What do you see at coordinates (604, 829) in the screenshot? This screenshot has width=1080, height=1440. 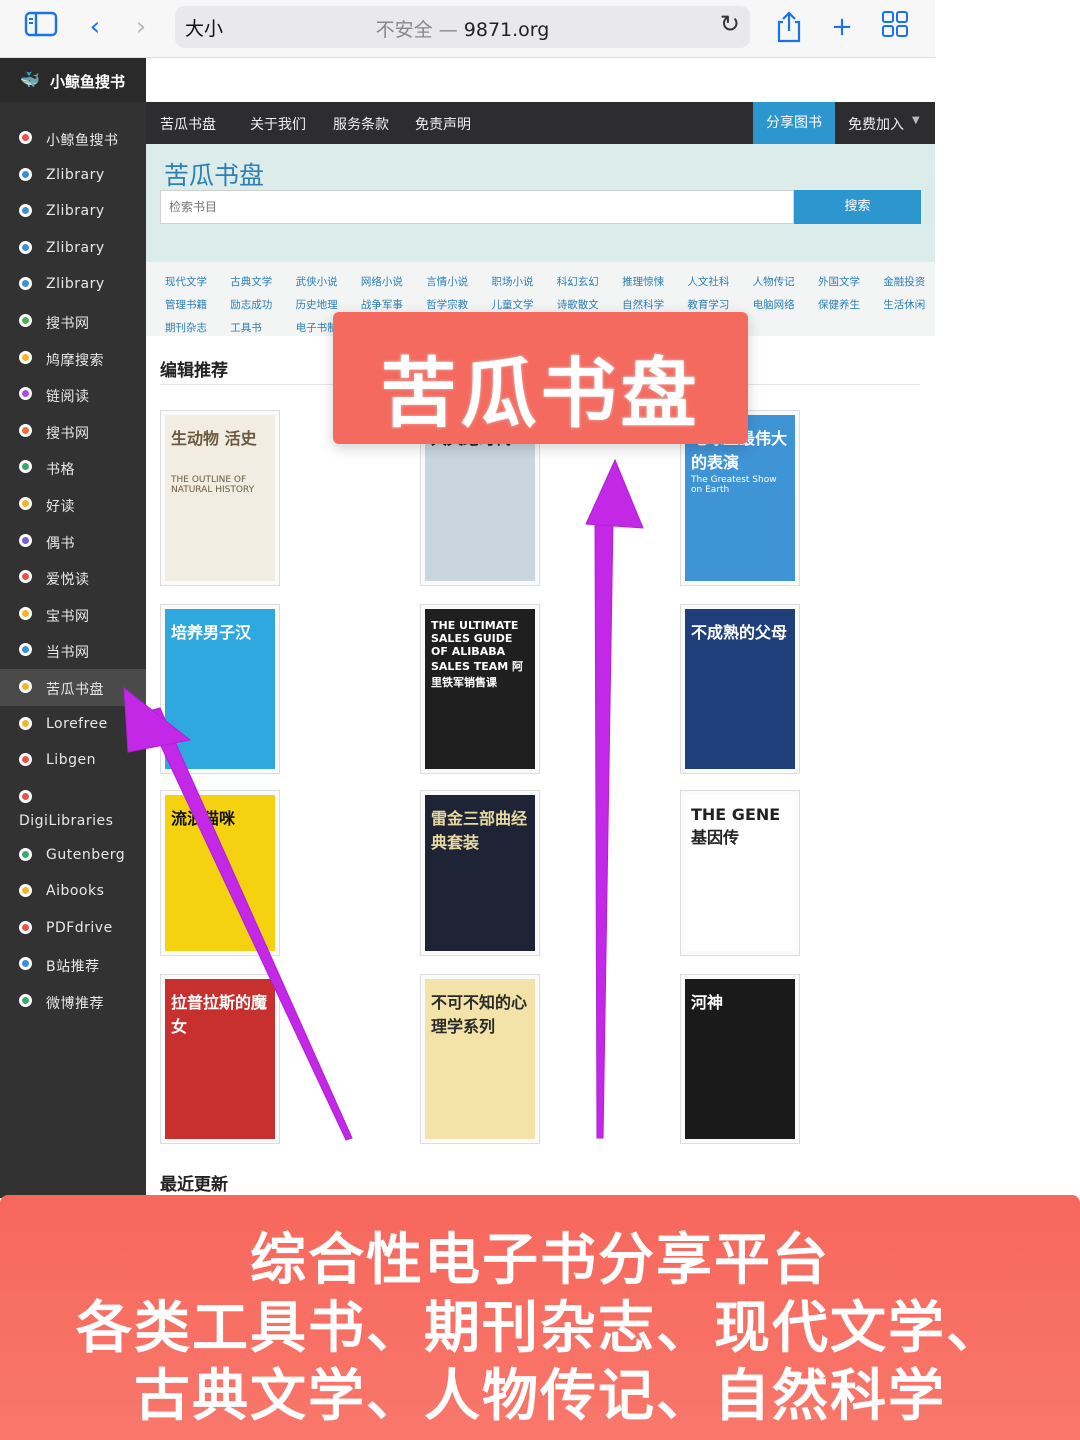 I see `arrow-shaft-right` at bounding box center [604, 829].